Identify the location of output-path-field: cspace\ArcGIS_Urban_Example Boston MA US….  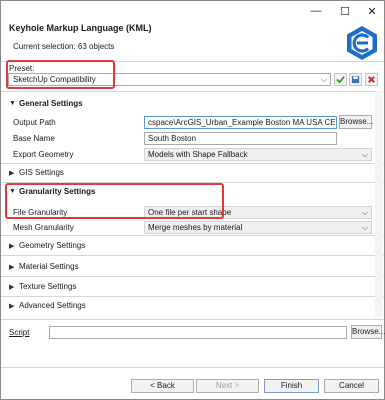
(240, 122).